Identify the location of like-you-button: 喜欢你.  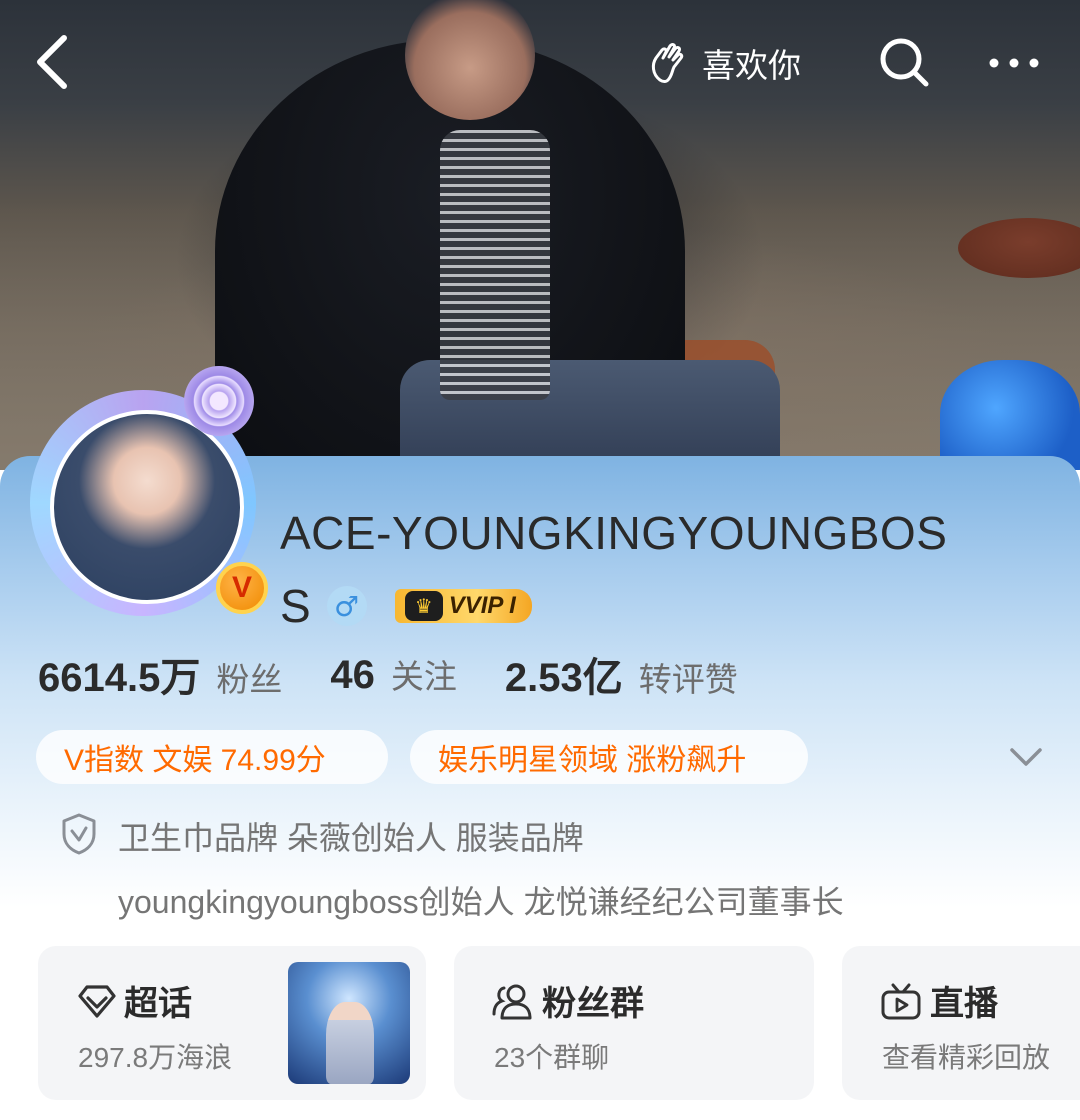
(727, 63).